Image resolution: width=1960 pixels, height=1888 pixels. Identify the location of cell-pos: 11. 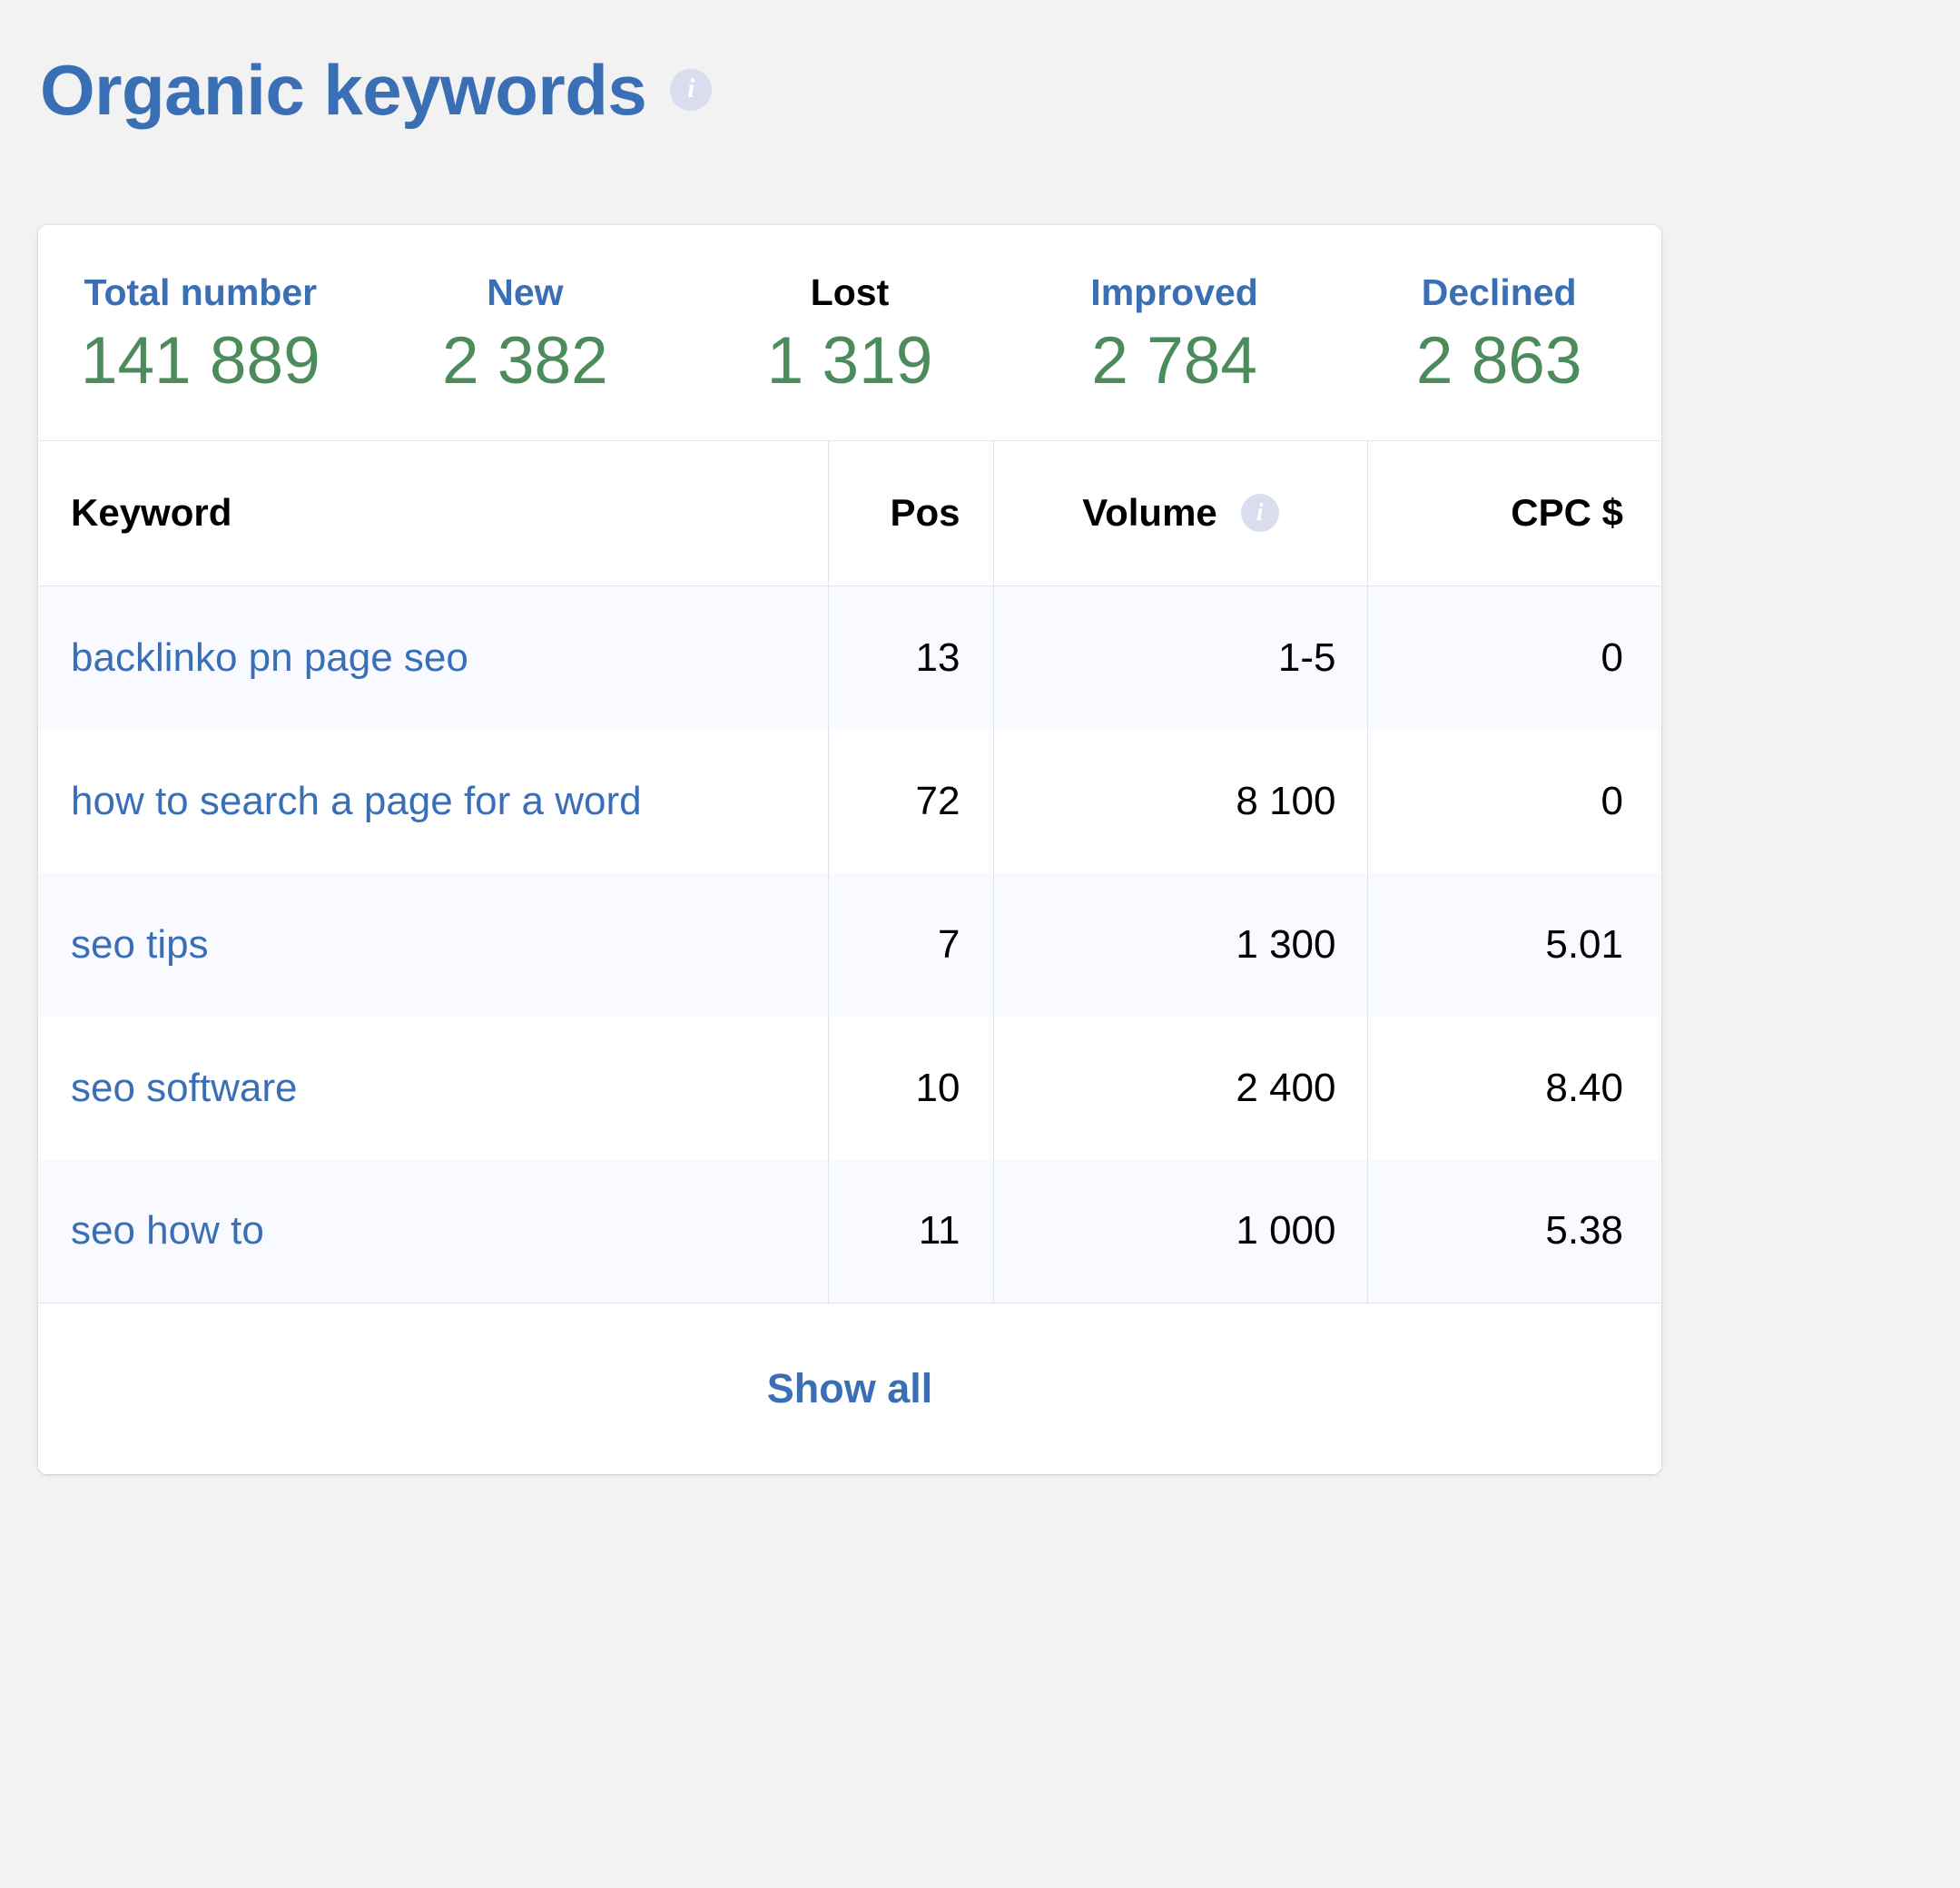
(911, 1231).